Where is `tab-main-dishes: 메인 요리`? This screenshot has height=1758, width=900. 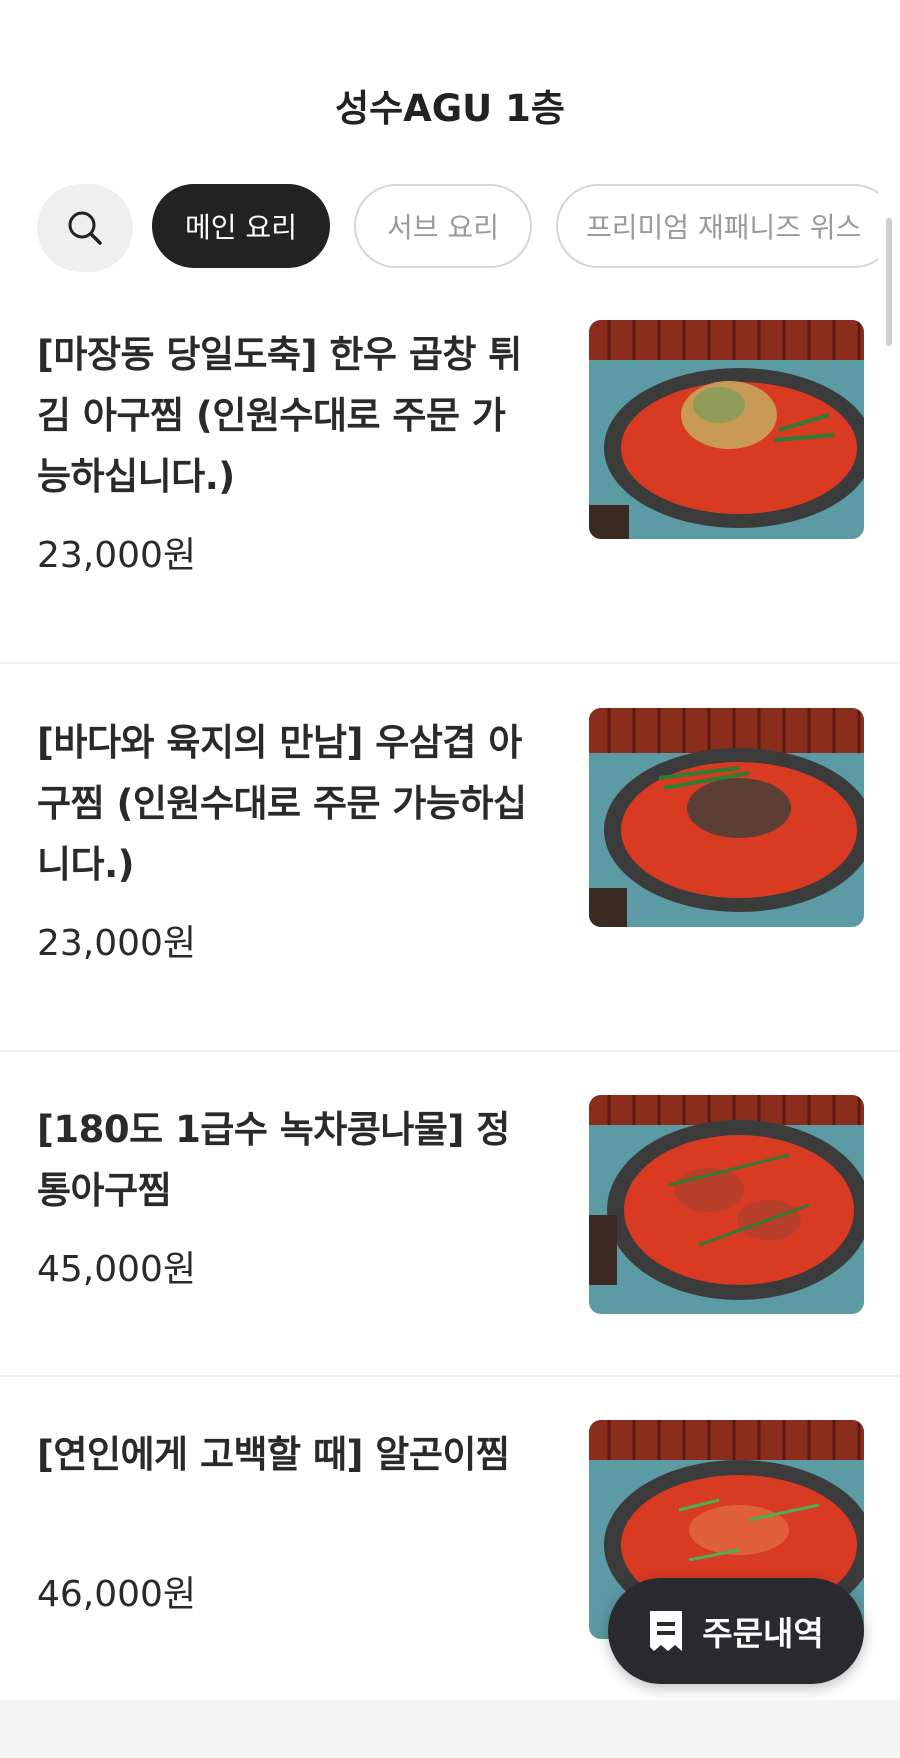 tab-main-dishes: 메인 요리 is located at coordinates (241, 226).